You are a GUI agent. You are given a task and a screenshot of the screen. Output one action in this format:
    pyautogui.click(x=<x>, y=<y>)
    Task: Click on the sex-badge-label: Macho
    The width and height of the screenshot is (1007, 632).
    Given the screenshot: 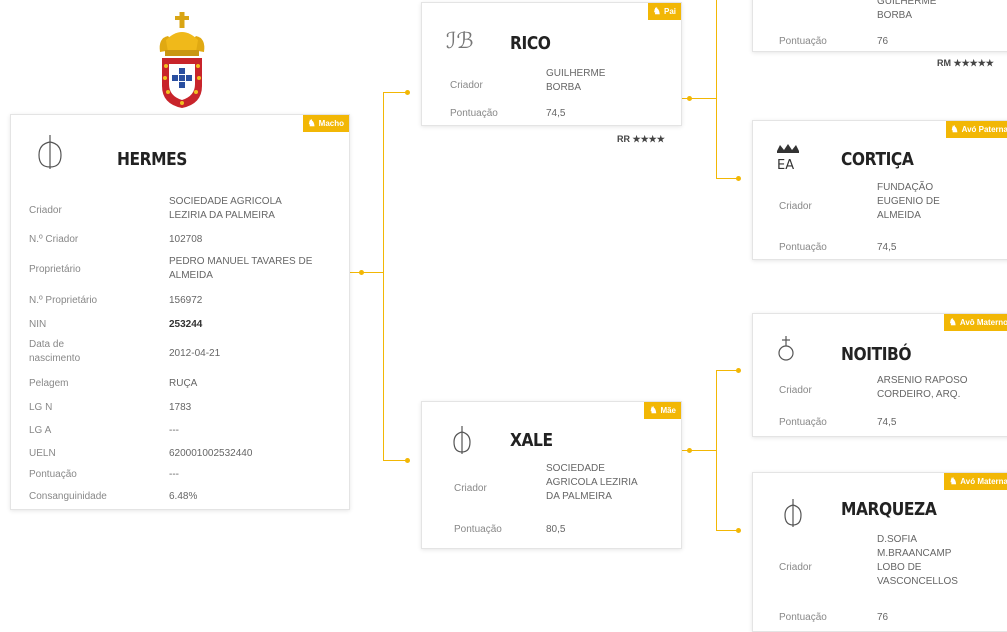 What is the action you would take?
    pyautogui.click(x=331, y=123)
    